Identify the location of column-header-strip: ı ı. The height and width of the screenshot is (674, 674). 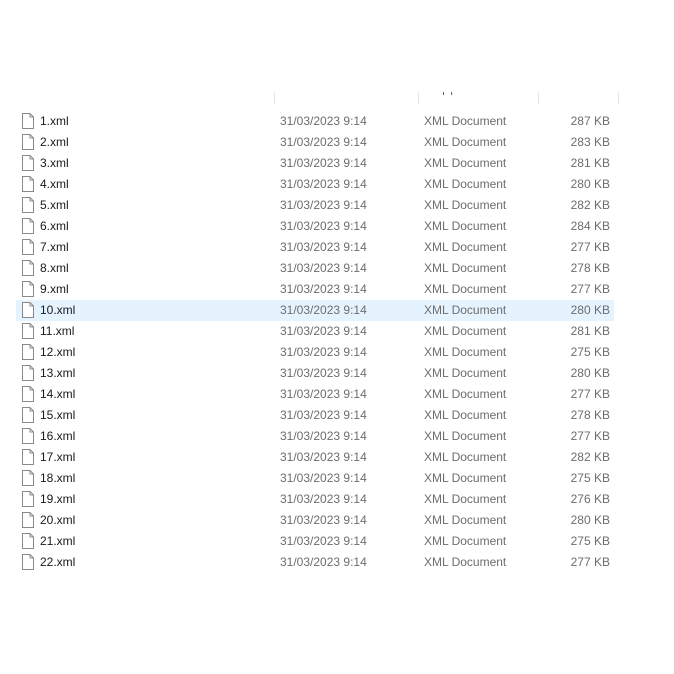
(318, 98).